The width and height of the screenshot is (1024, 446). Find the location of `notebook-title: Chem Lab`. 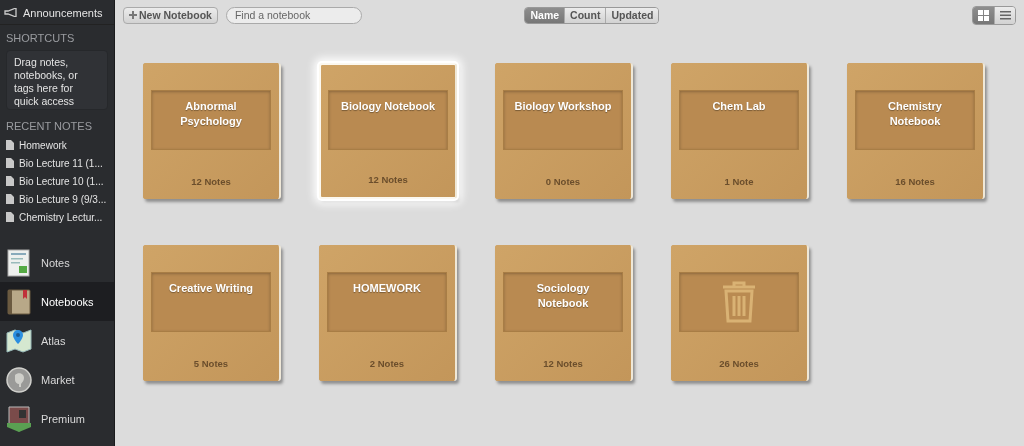

notebook-title: Chem Lab is located at coordinates (739, 106).